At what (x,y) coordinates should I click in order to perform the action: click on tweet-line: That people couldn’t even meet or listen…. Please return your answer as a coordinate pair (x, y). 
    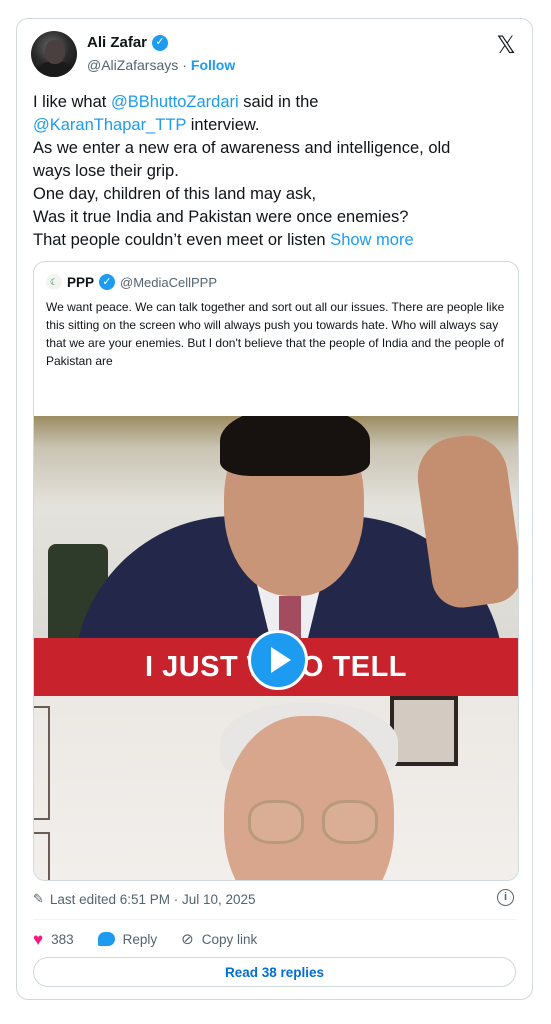
    Looking at the image, I should click on (223, 240).